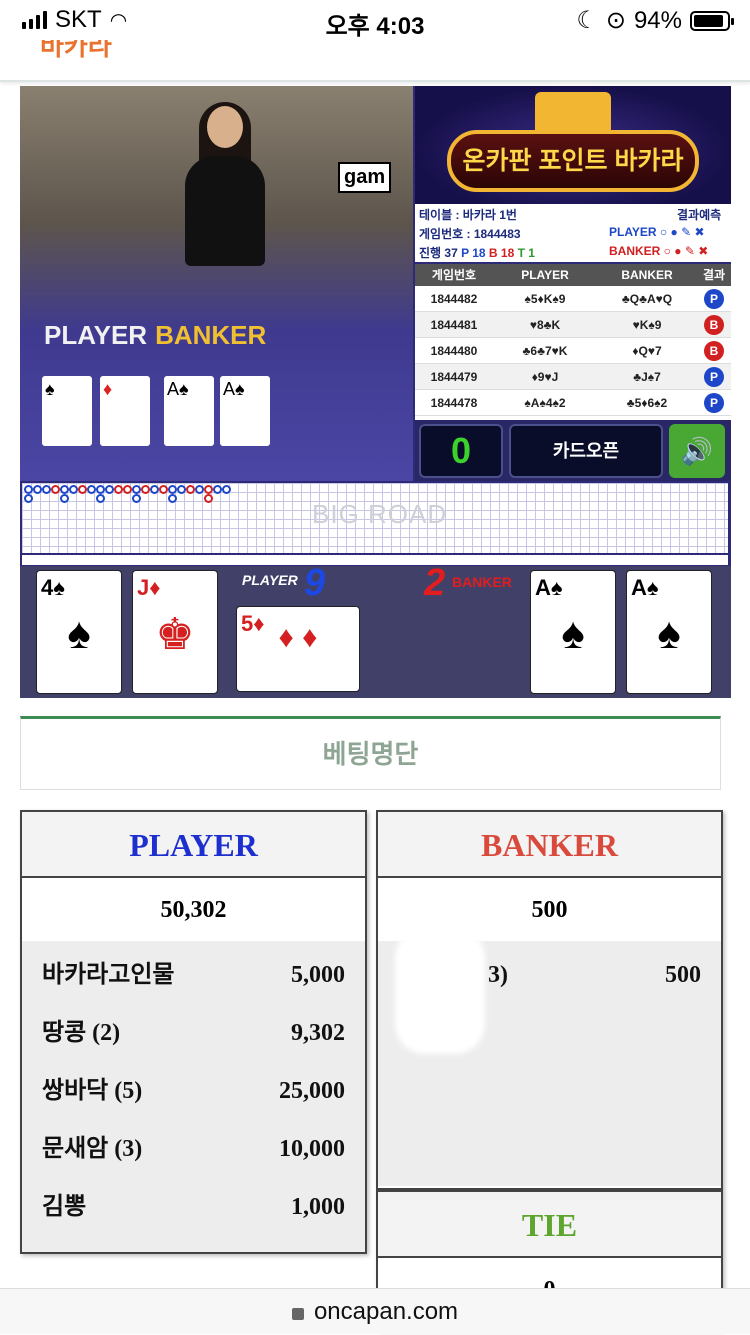  I want to click on battery-percent: 94%, so click(657, 20).